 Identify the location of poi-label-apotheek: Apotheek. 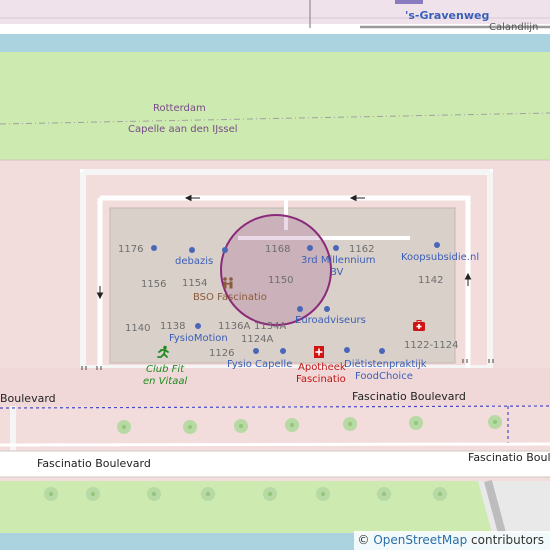
(322, 368).